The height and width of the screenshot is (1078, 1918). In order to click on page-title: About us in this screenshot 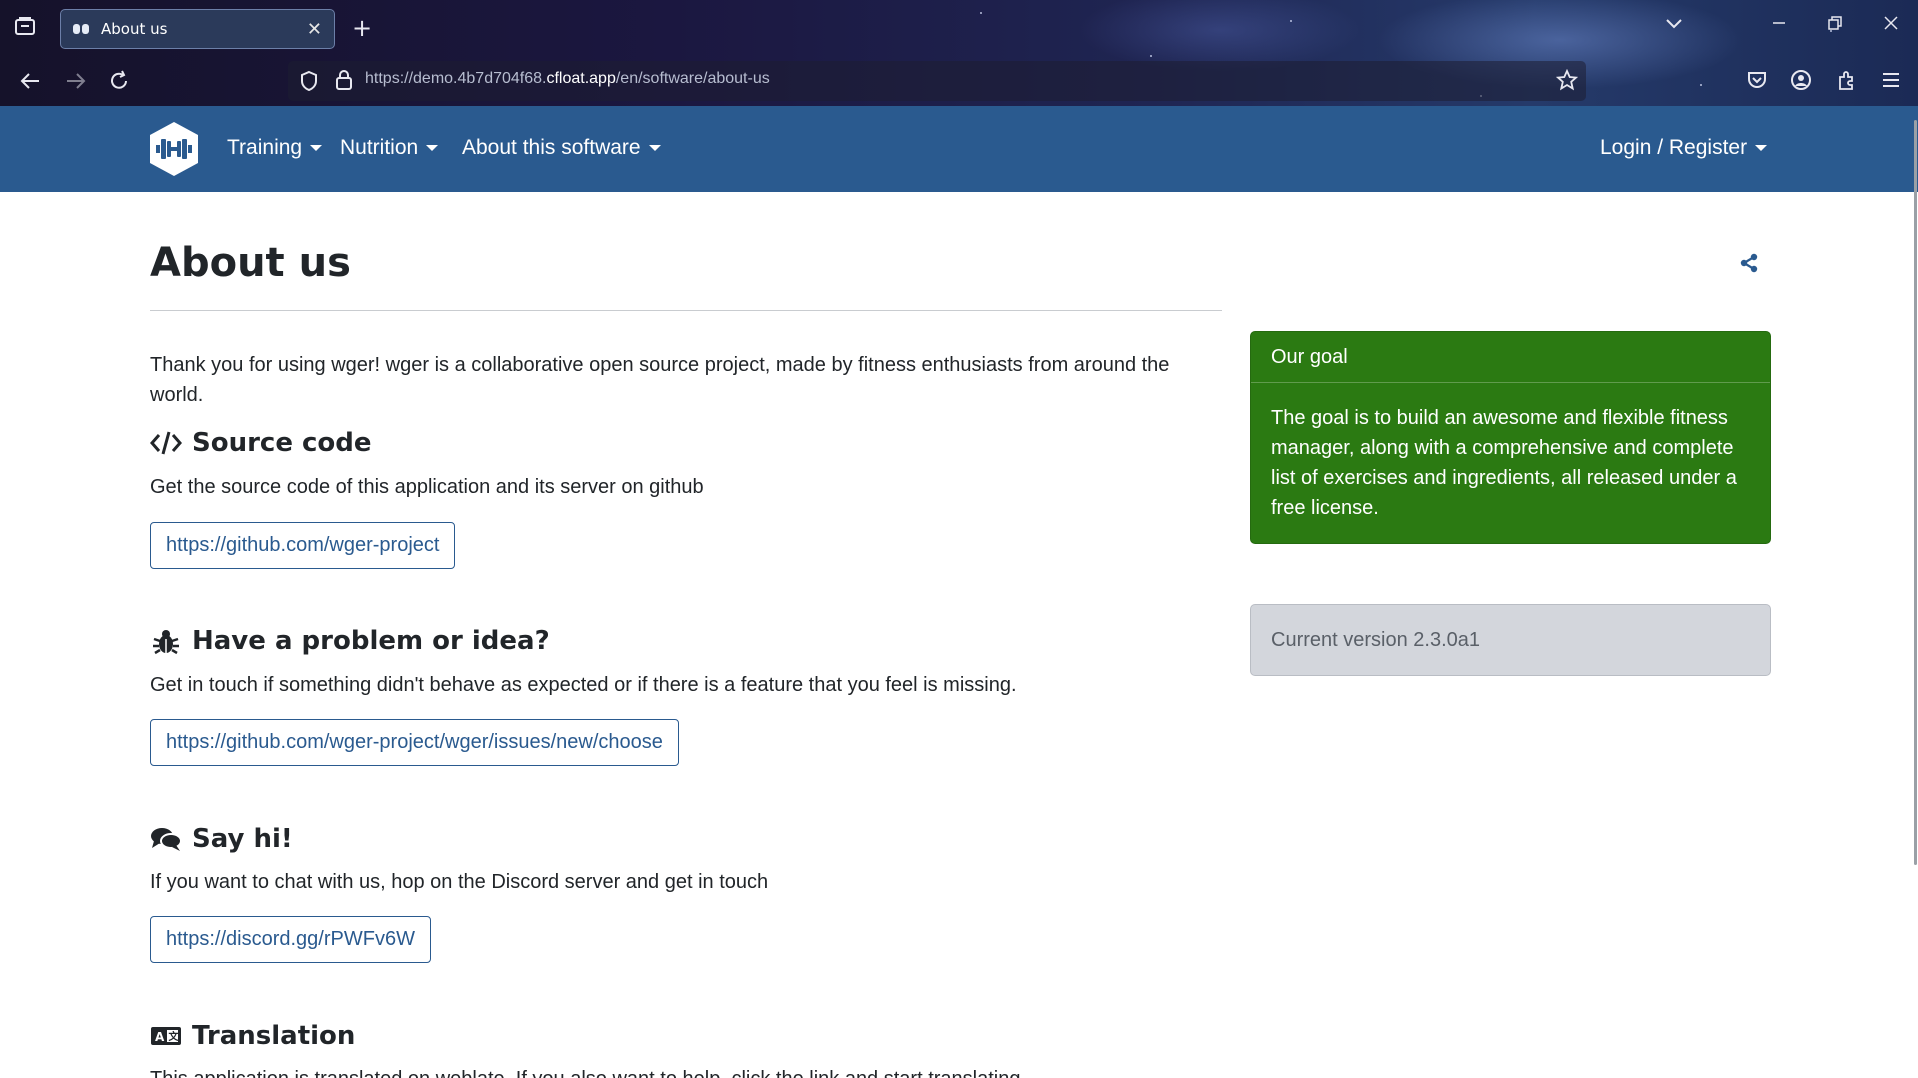, I will do `click(250, 263)`.